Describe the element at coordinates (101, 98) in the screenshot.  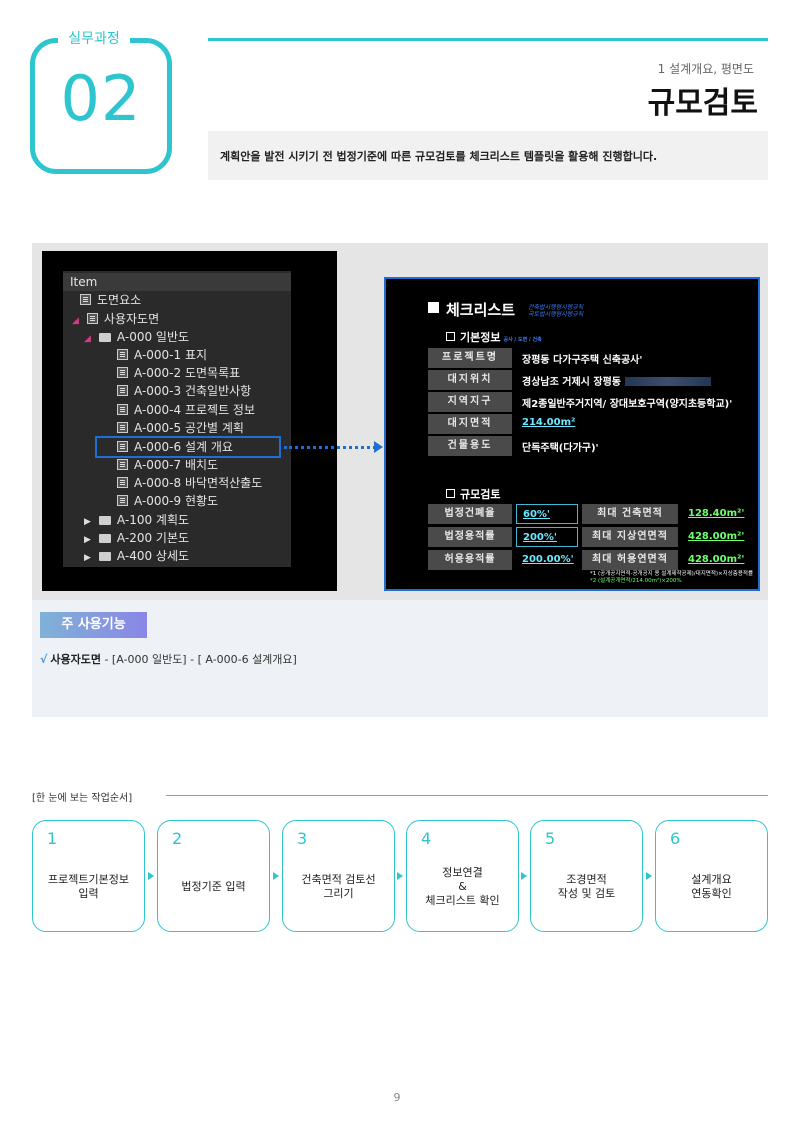
I see `chapter-number: 02` at that location.